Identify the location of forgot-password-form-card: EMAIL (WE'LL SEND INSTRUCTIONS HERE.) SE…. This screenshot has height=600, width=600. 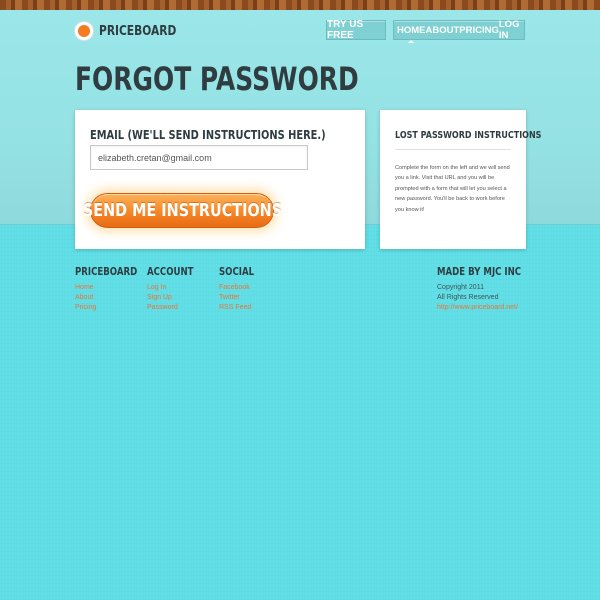
(220, 179).